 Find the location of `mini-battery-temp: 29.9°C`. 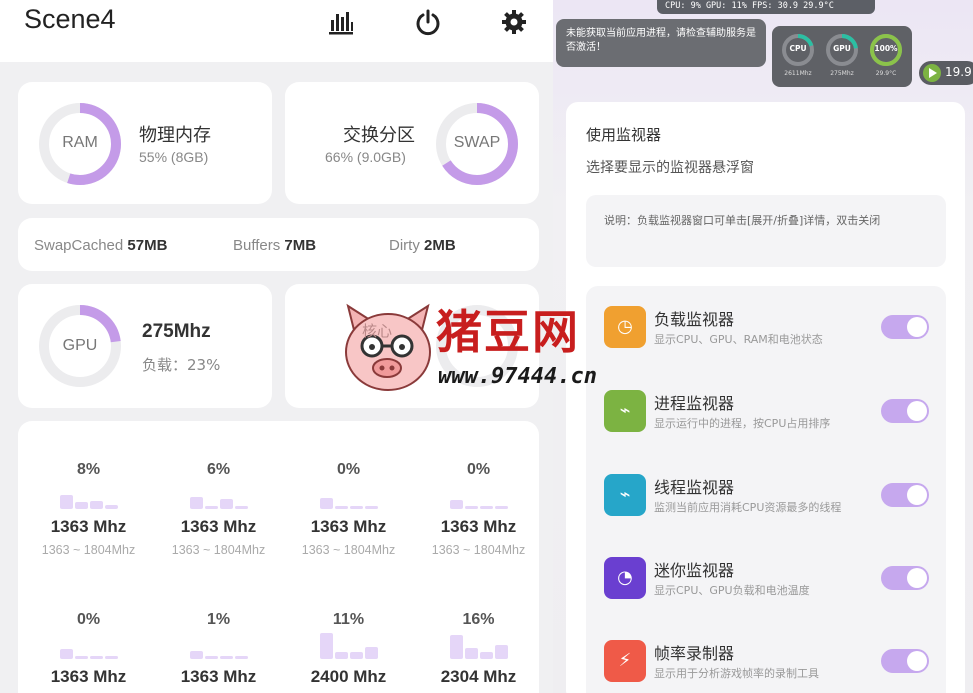

mini-battery-temp: 29.9°C is located at coordinates (886, 73).